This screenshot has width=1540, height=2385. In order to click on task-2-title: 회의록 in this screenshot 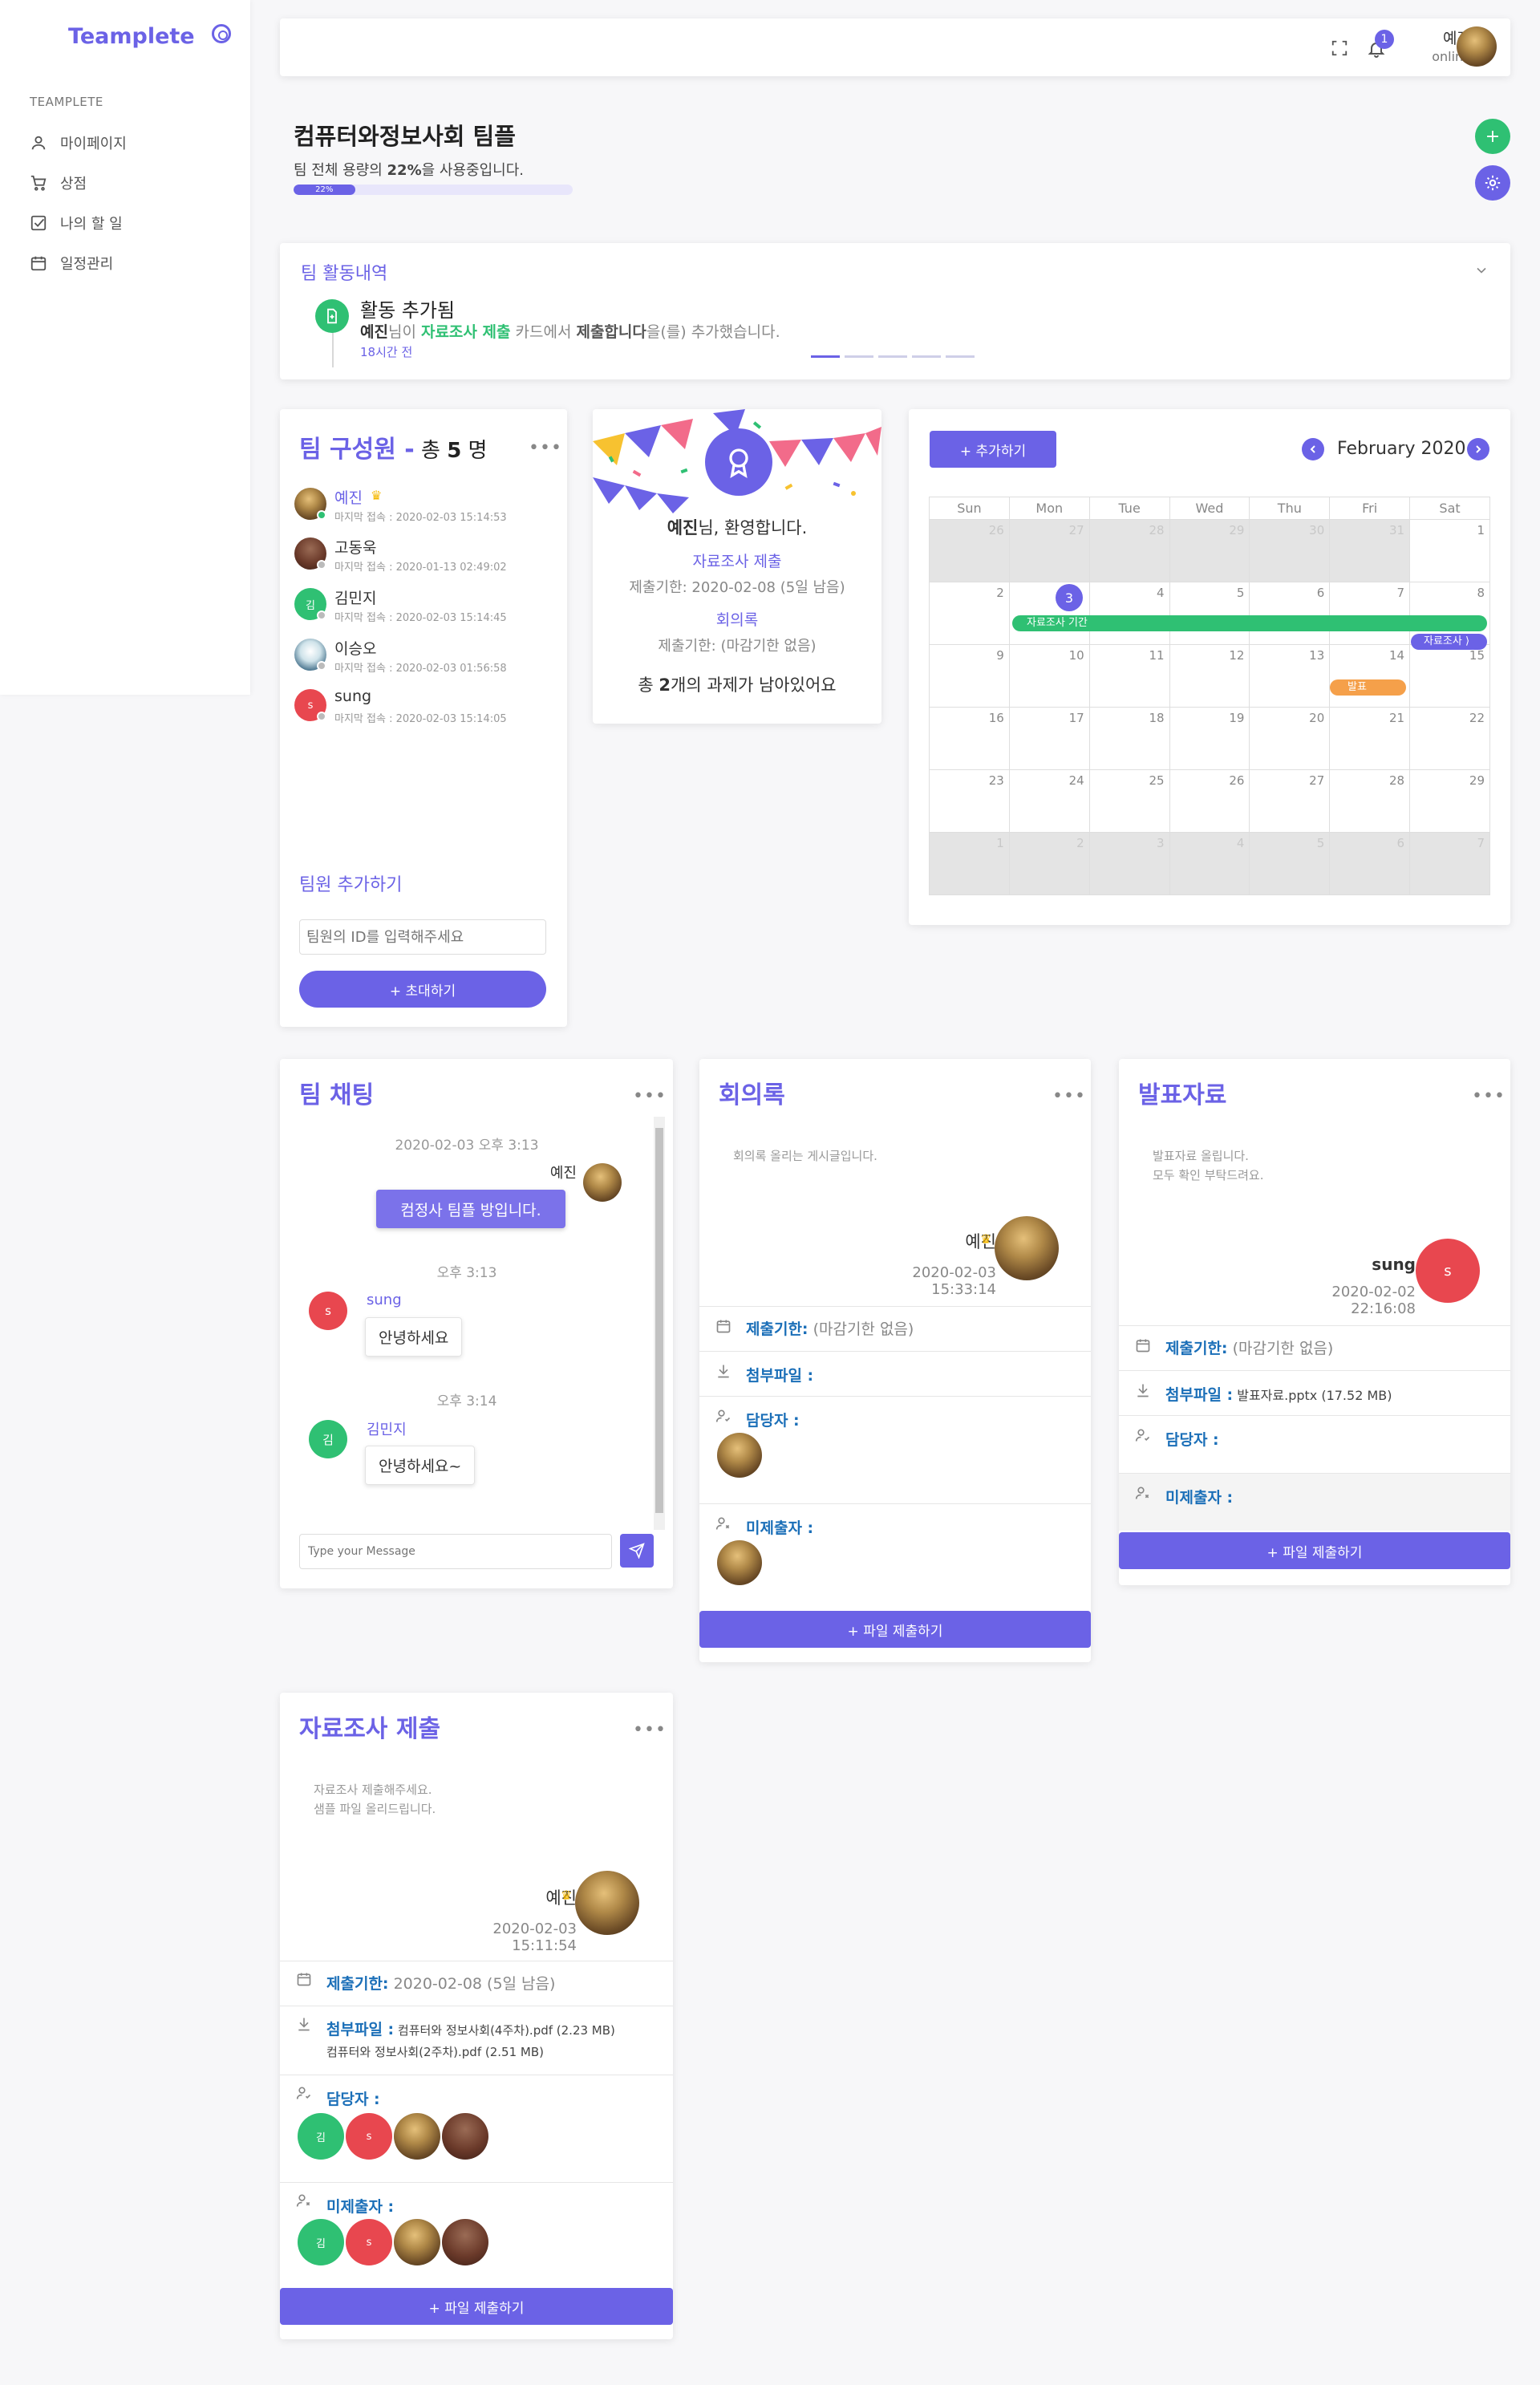, I will do `click(737, 619)`.